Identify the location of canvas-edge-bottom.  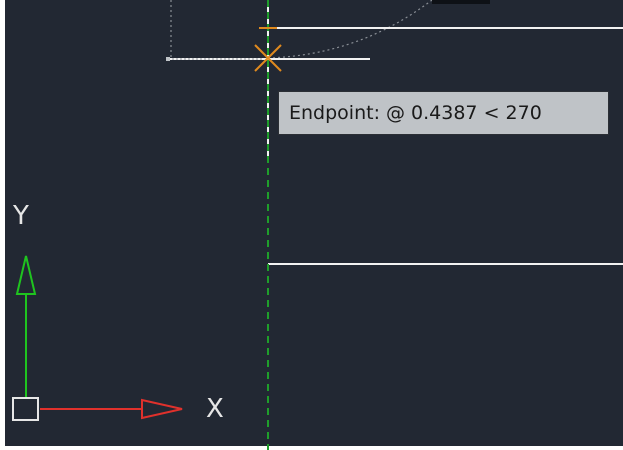
(311, 448).